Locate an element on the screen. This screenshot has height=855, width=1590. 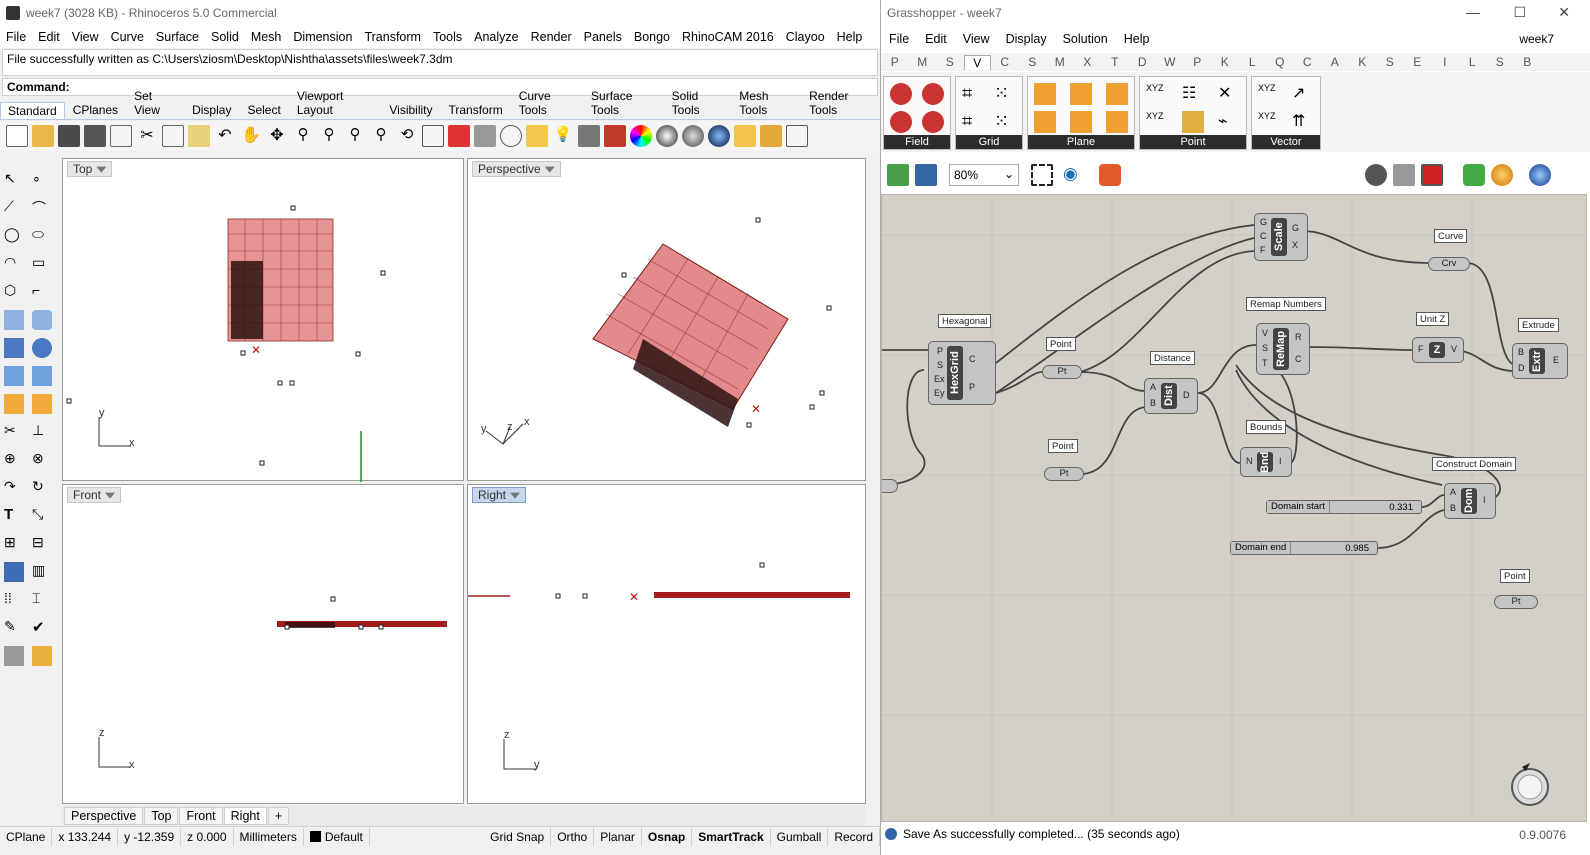
viewport-front: Front x z is located at coordinates (263, 644).